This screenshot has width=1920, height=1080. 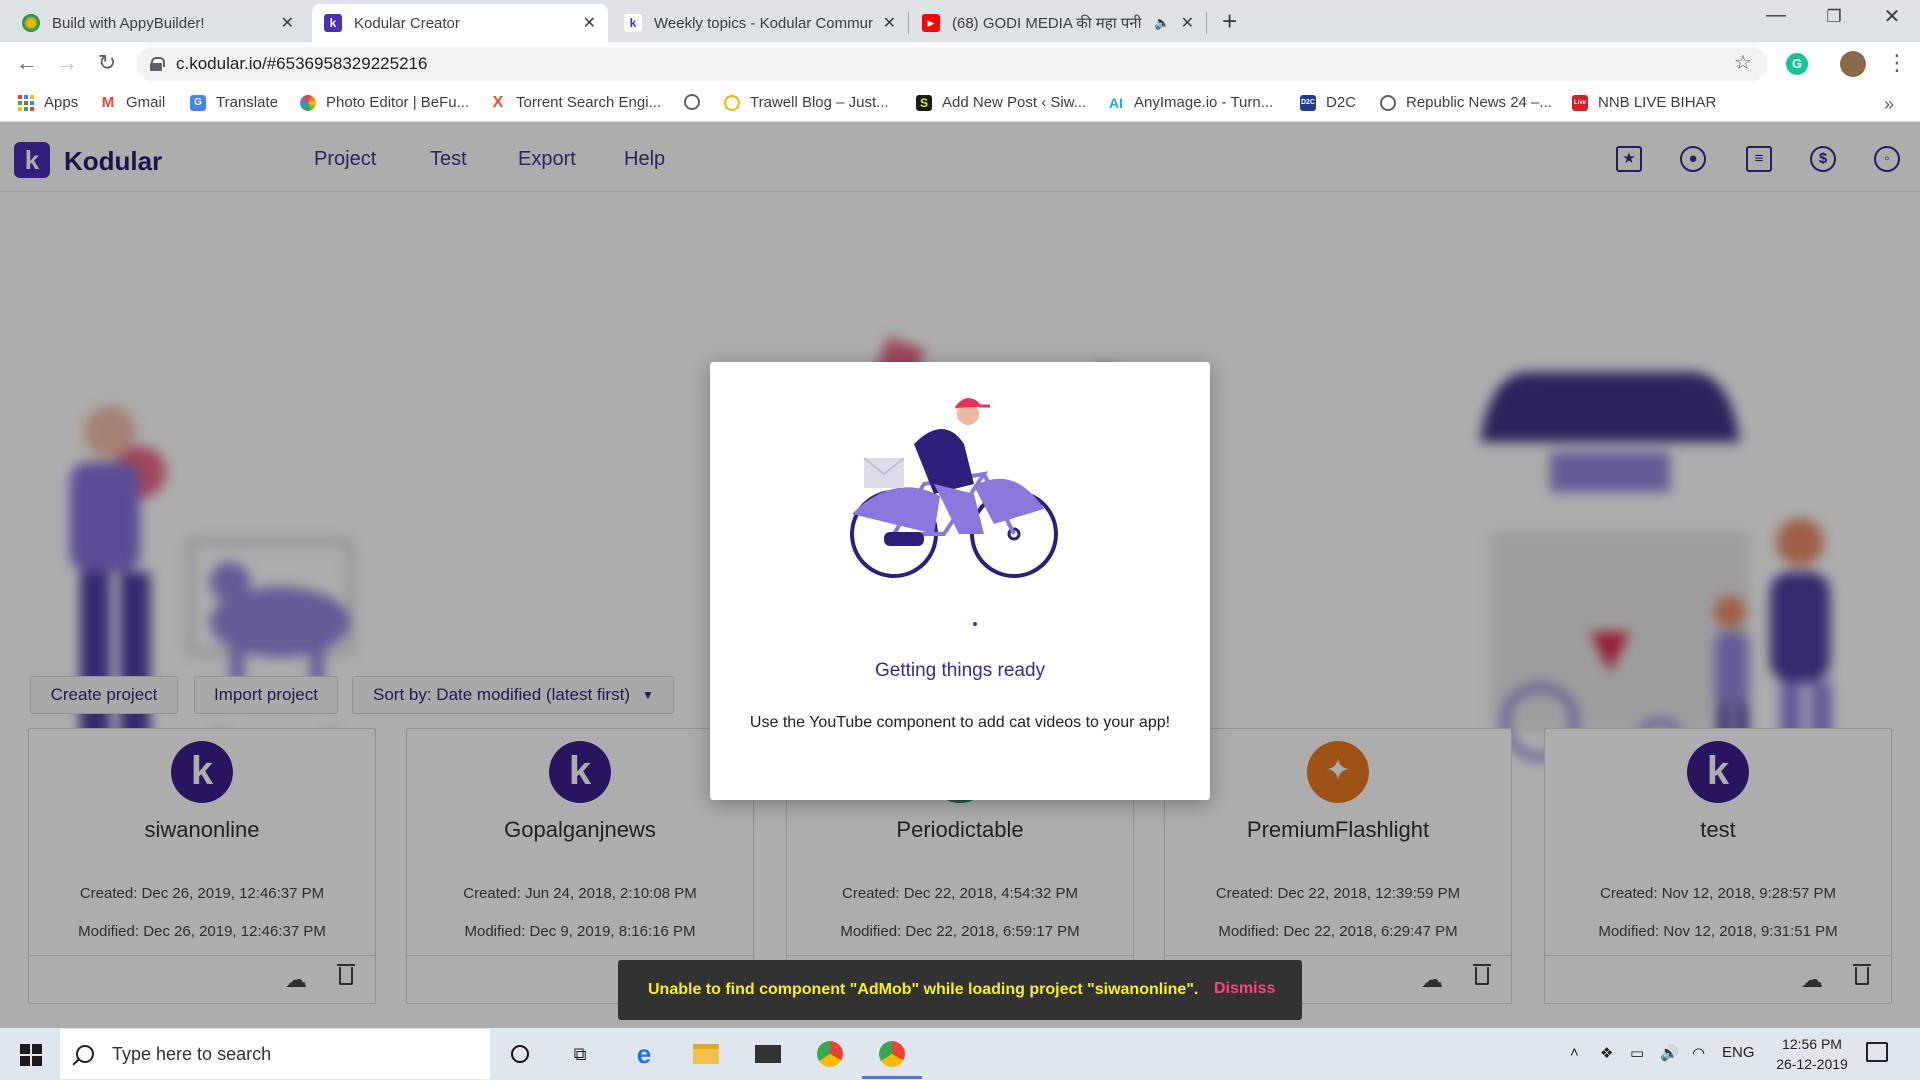 I want to click on tab-title: Build with AppyBuilder!, so click(x=128, y=23).